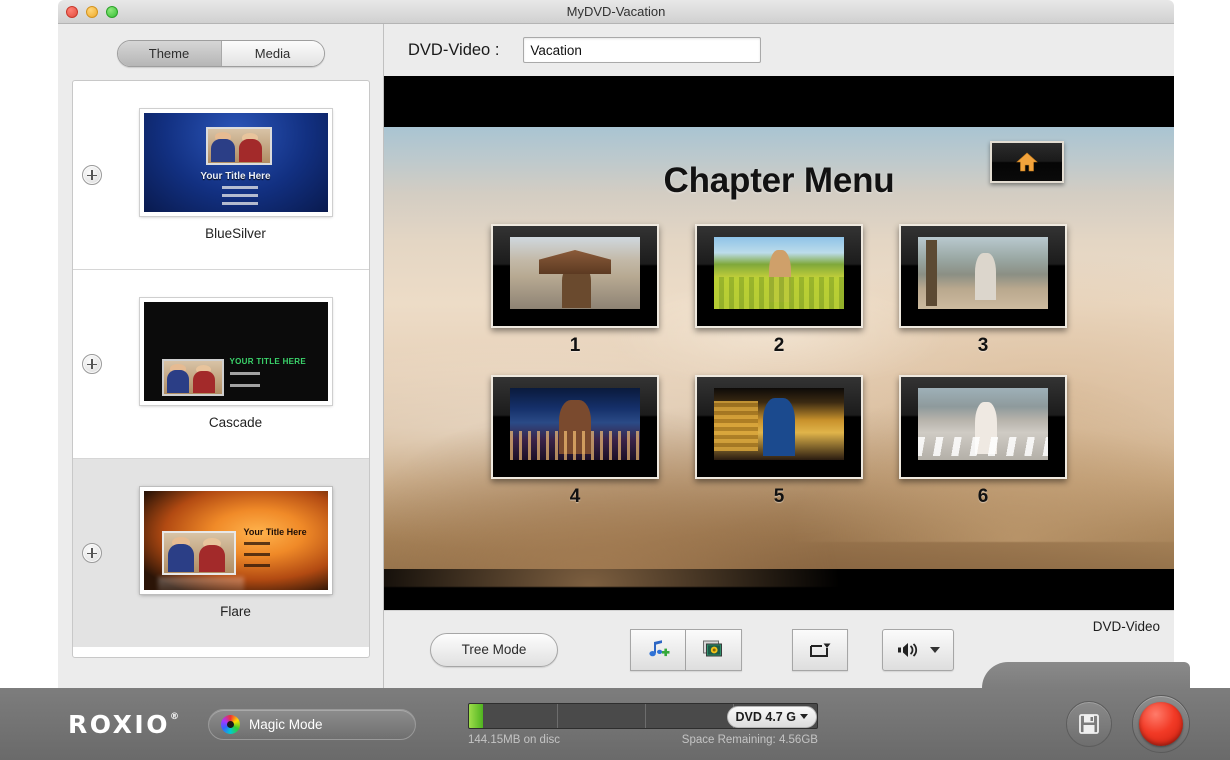  I want to click on media-add-group, so click(686, 649).